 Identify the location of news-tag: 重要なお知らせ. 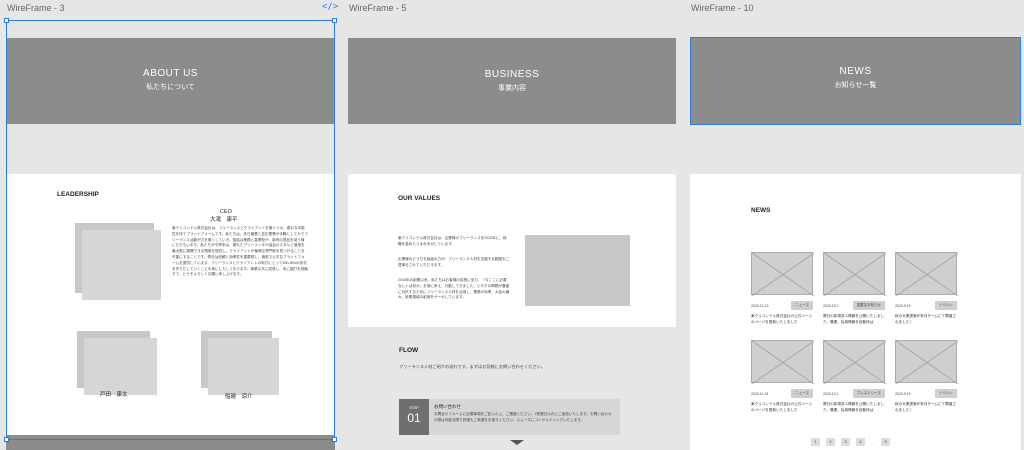
(868, 305).